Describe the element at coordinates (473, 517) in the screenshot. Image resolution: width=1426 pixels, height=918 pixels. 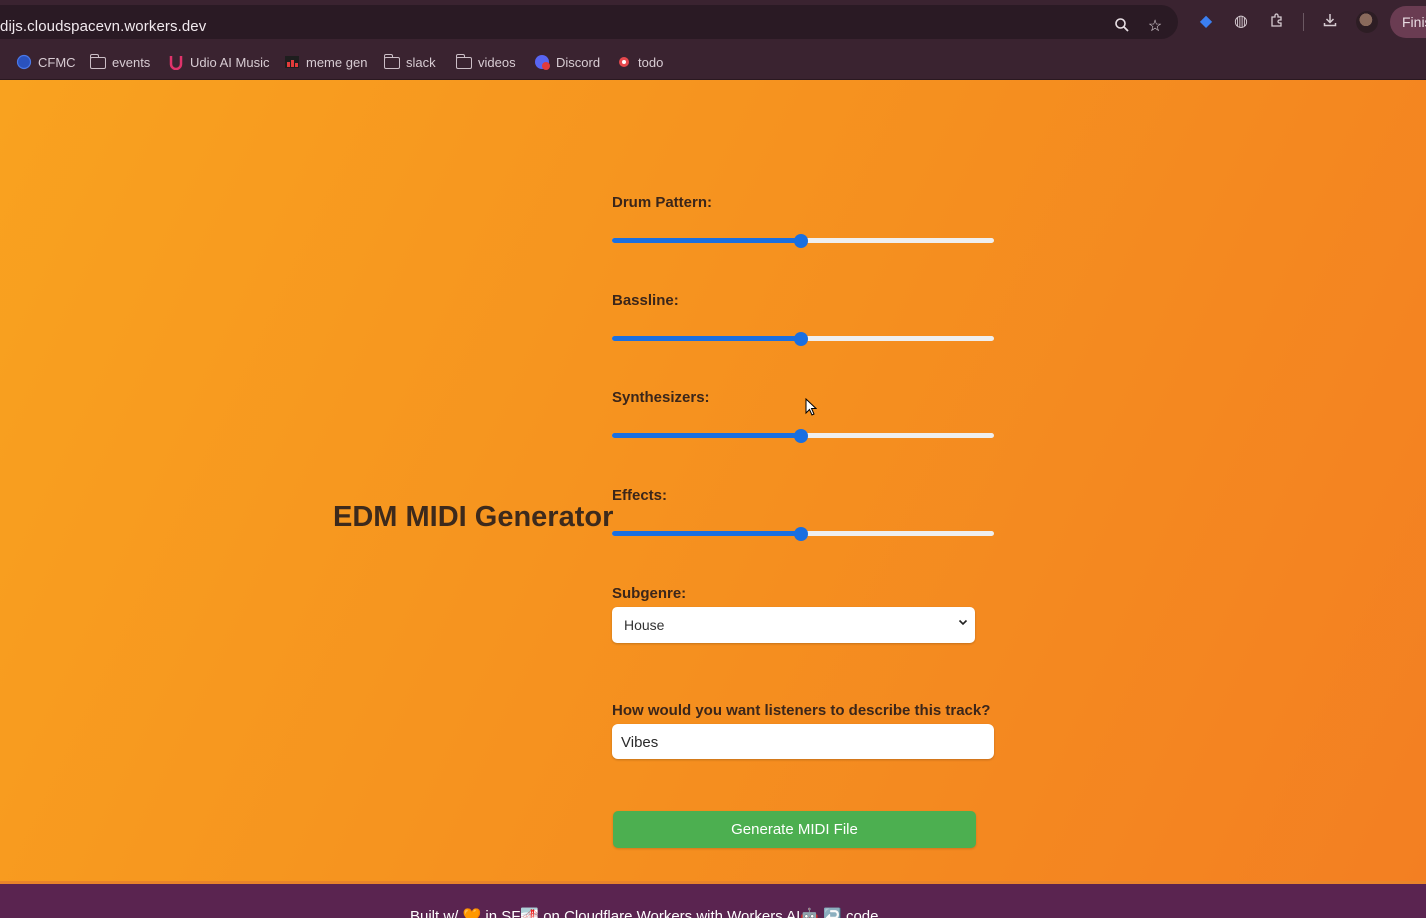
I see `page-title: EDM MIDI Generator` at that location.